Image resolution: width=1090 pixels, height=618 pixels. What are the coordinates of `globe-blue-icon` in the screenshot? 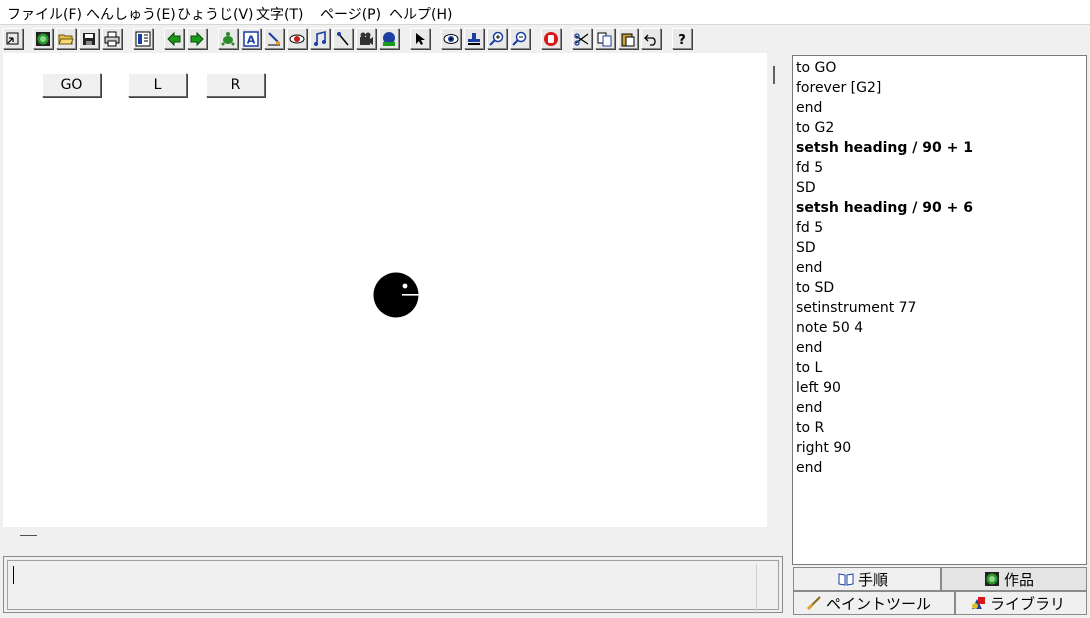 It's located at (389, 38).